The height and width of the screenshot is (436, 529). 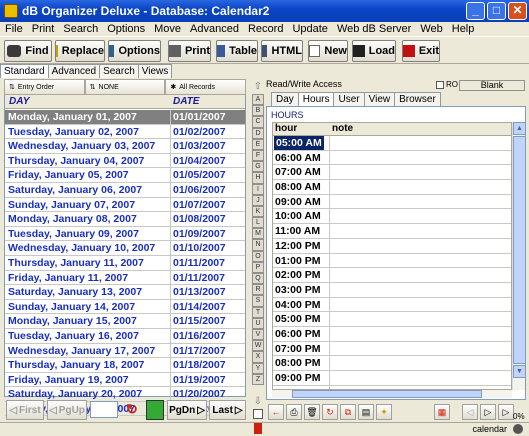 What do you see at coordinates (119, 71) in the screenshot?
I see `tab-search: Search` at bounding box center [119, 71].